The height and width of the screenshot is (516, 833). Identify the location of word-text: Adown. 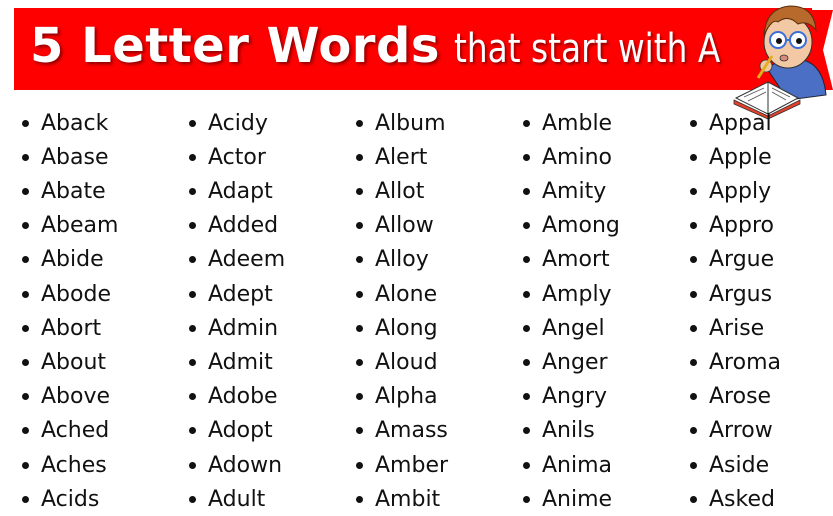
(245, 465).